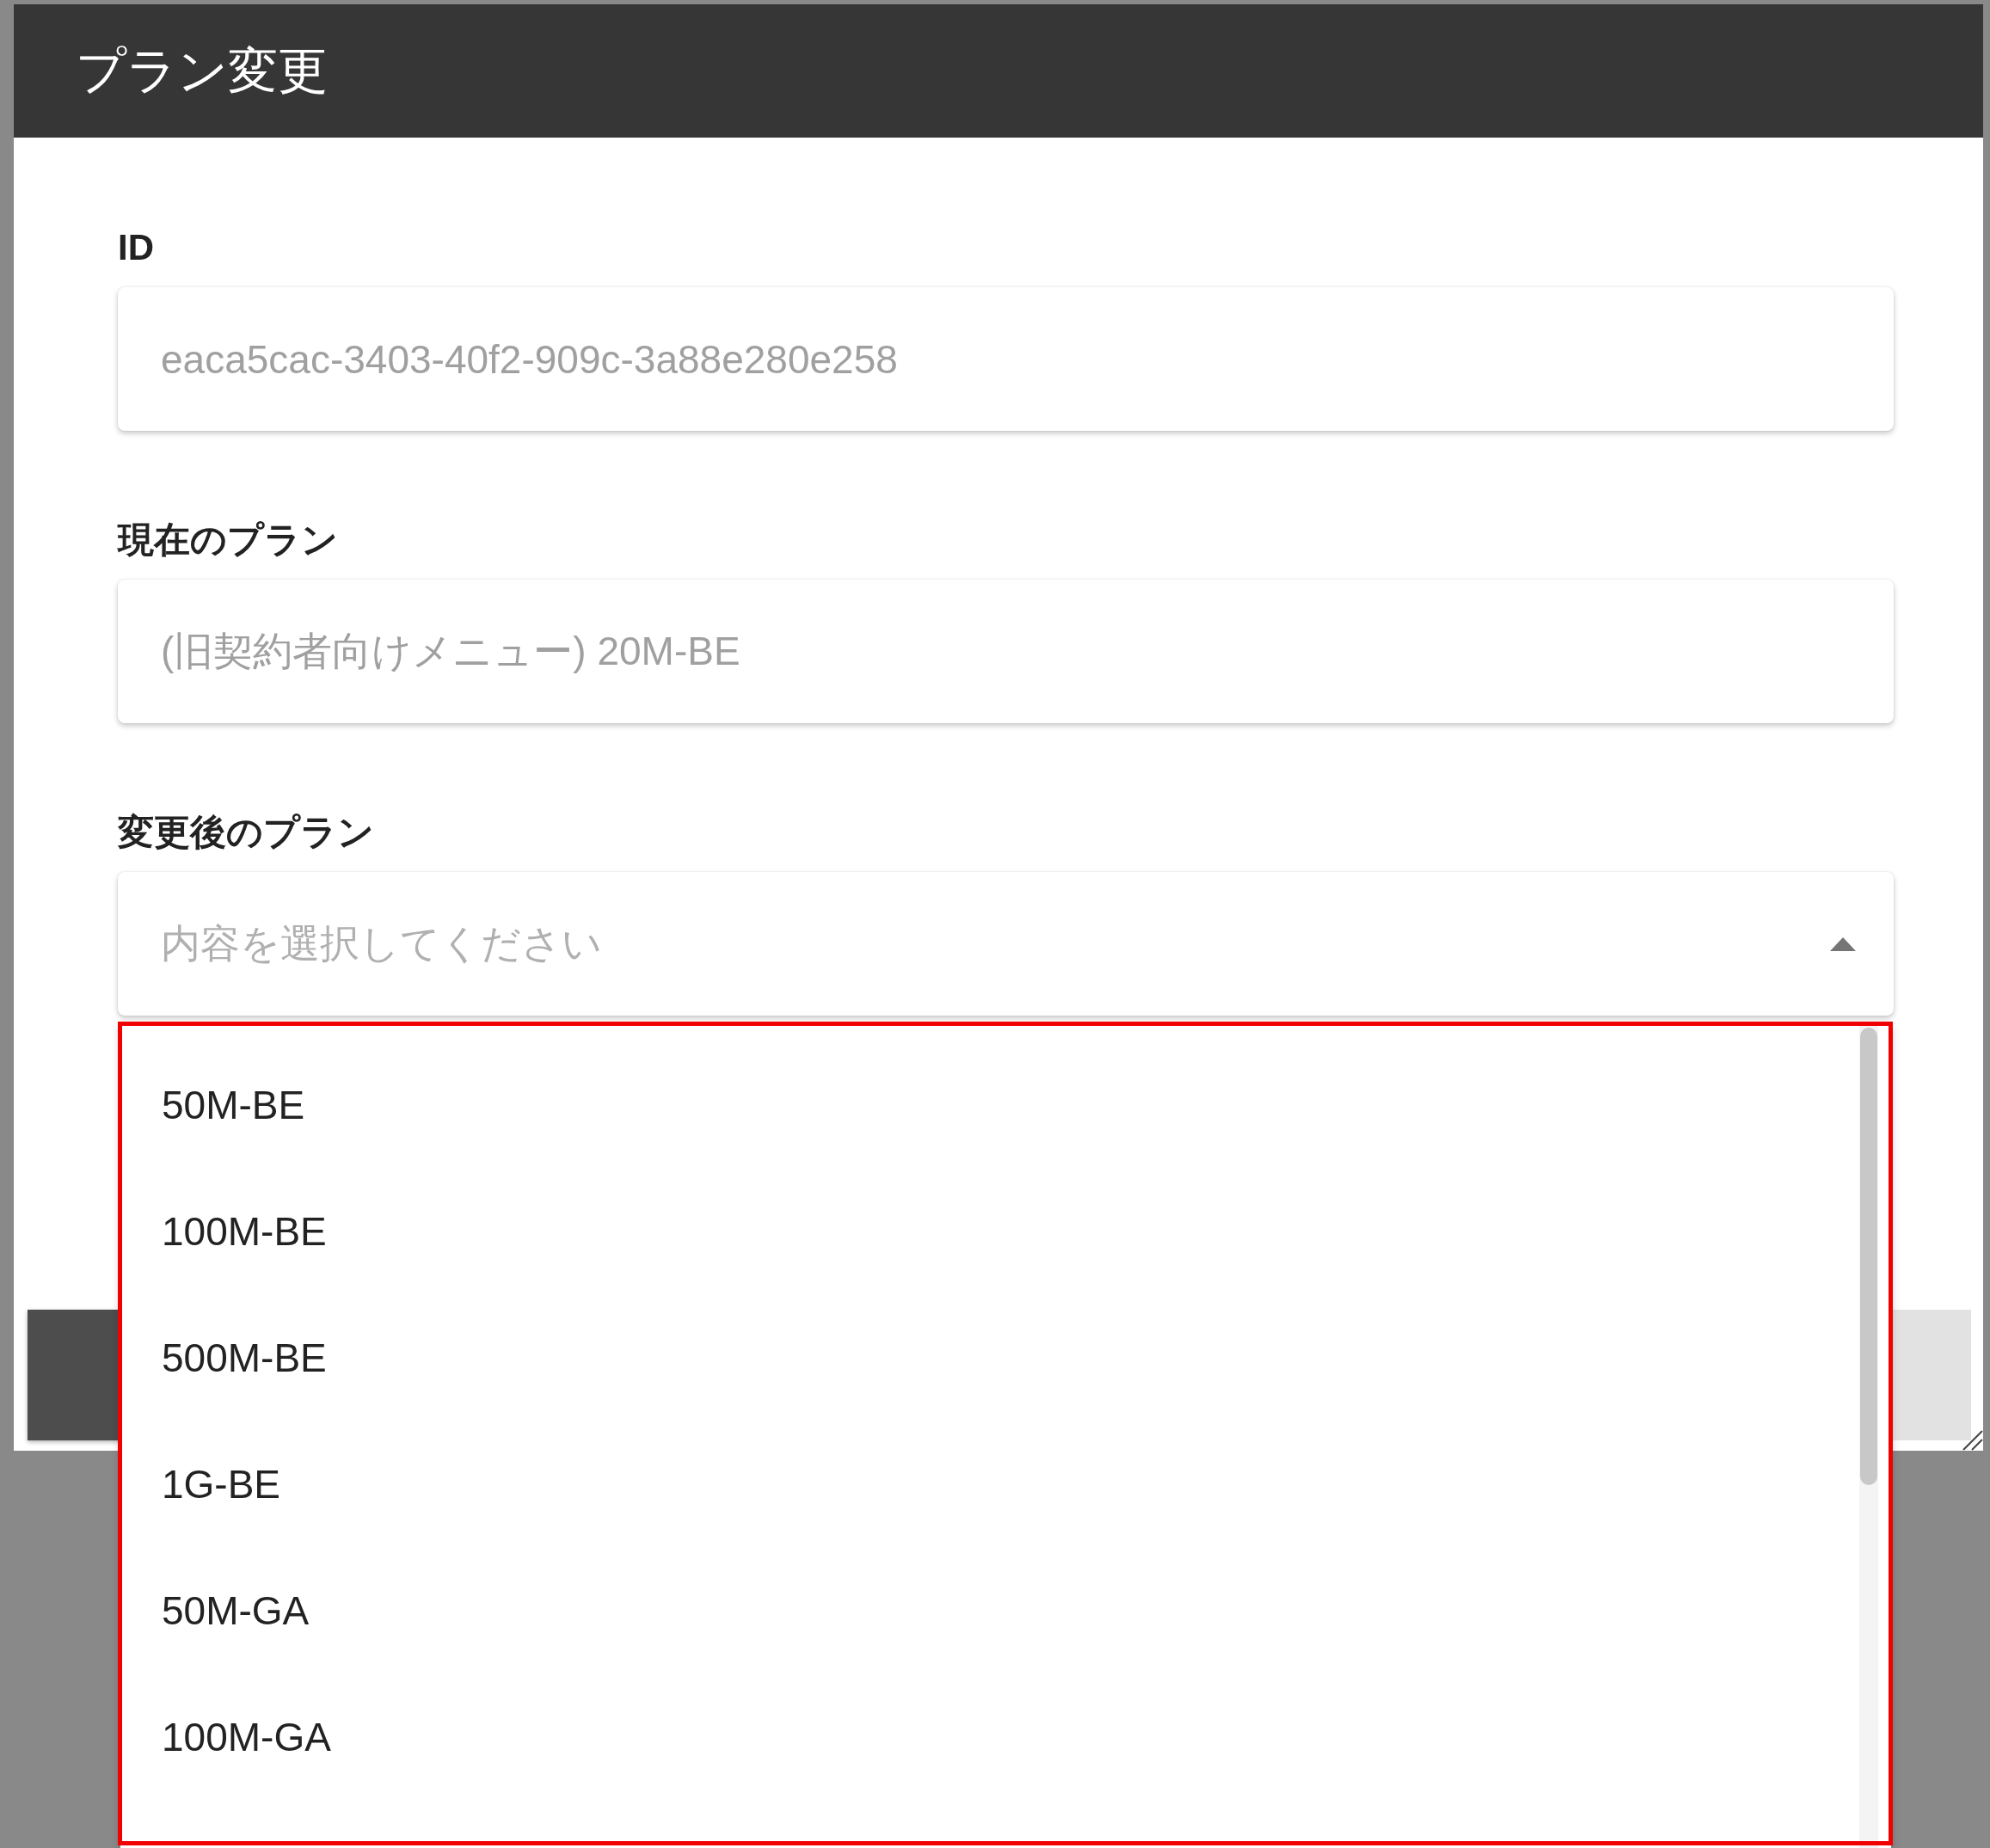 This screenshot has width=1990, height=1848. What do you see at coordinates (246, 832) in the screenshot?
I see `field-label: 変更後のプラン` at bounding box center [246, 832].